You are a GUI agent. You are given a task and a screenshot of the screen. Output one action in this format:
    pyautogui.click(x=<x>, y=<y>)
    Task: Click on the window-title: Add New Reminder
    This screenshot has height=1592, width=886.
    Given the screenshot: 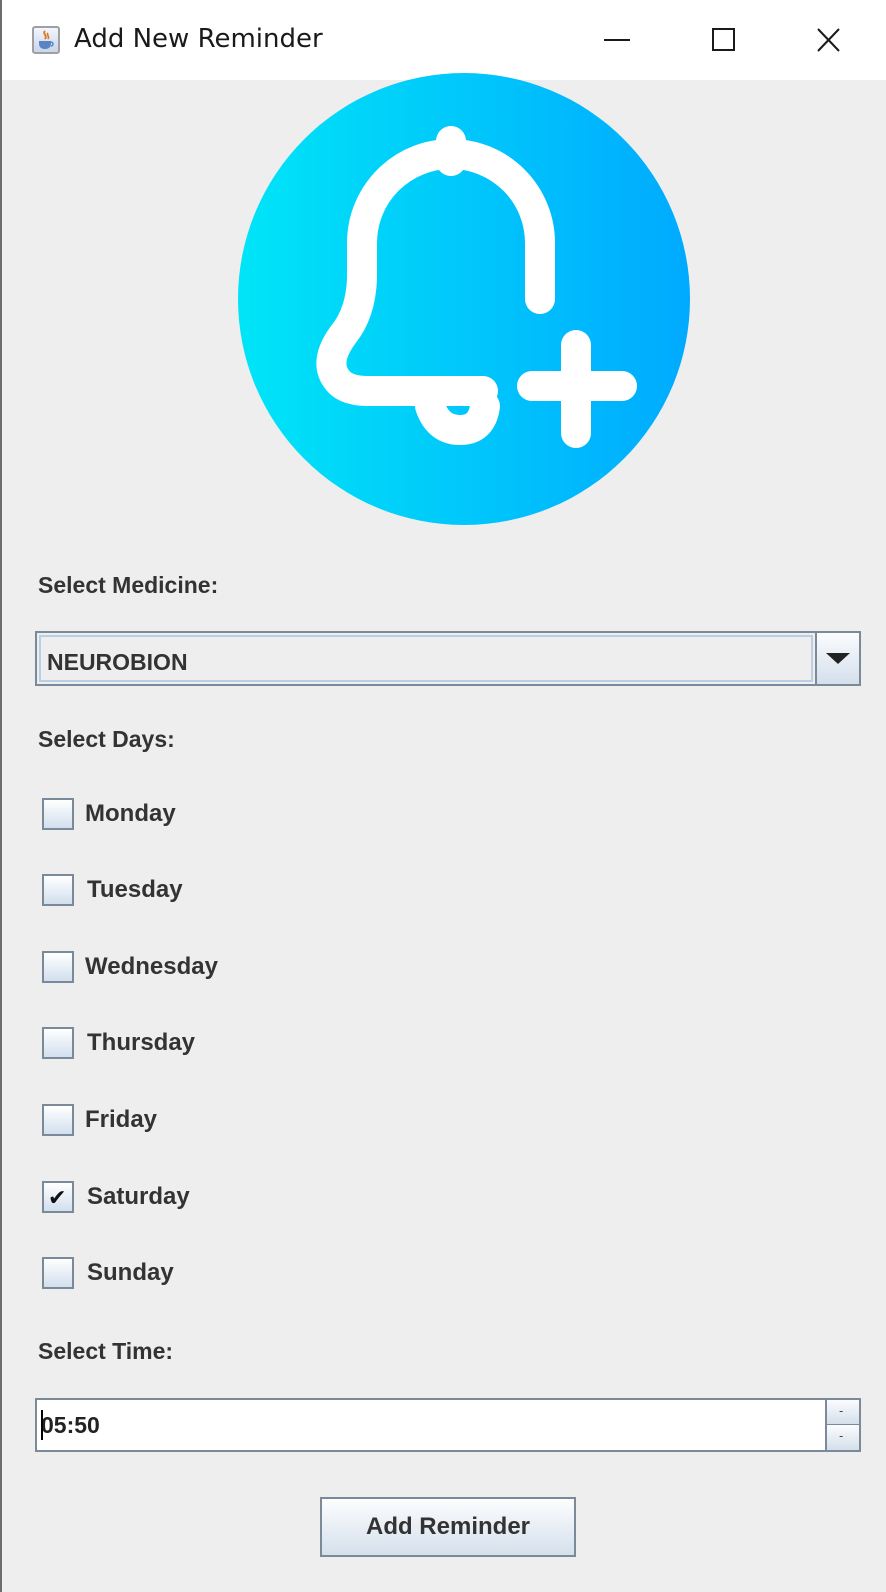 What is the action you would take?
    pyautogui.click(x=198, y=39)
    